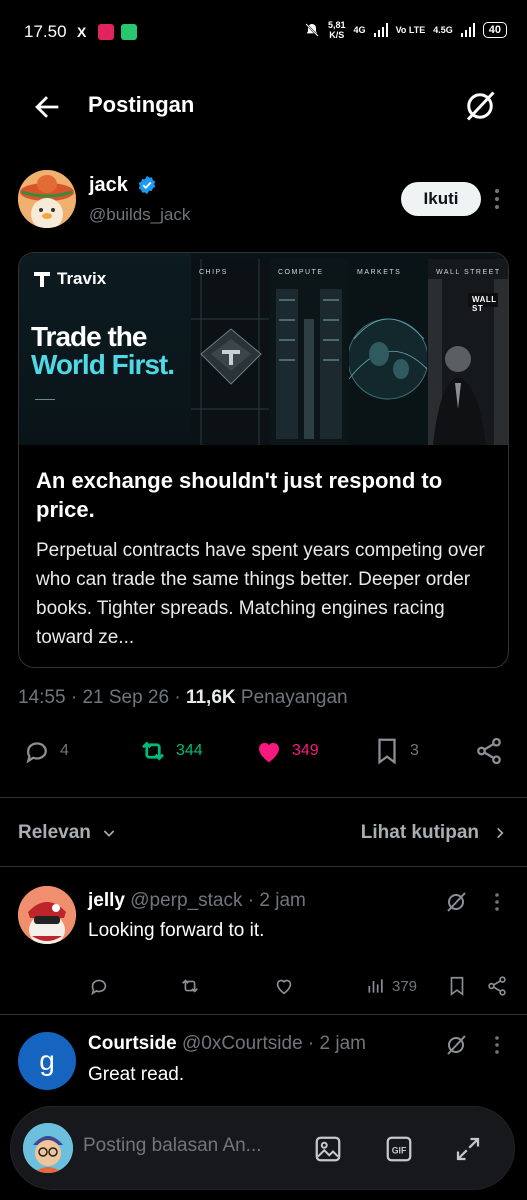 This screenshot has width=527, height=1200. I want to click on post-actions: 4 344 349 3, so click(263, 756).